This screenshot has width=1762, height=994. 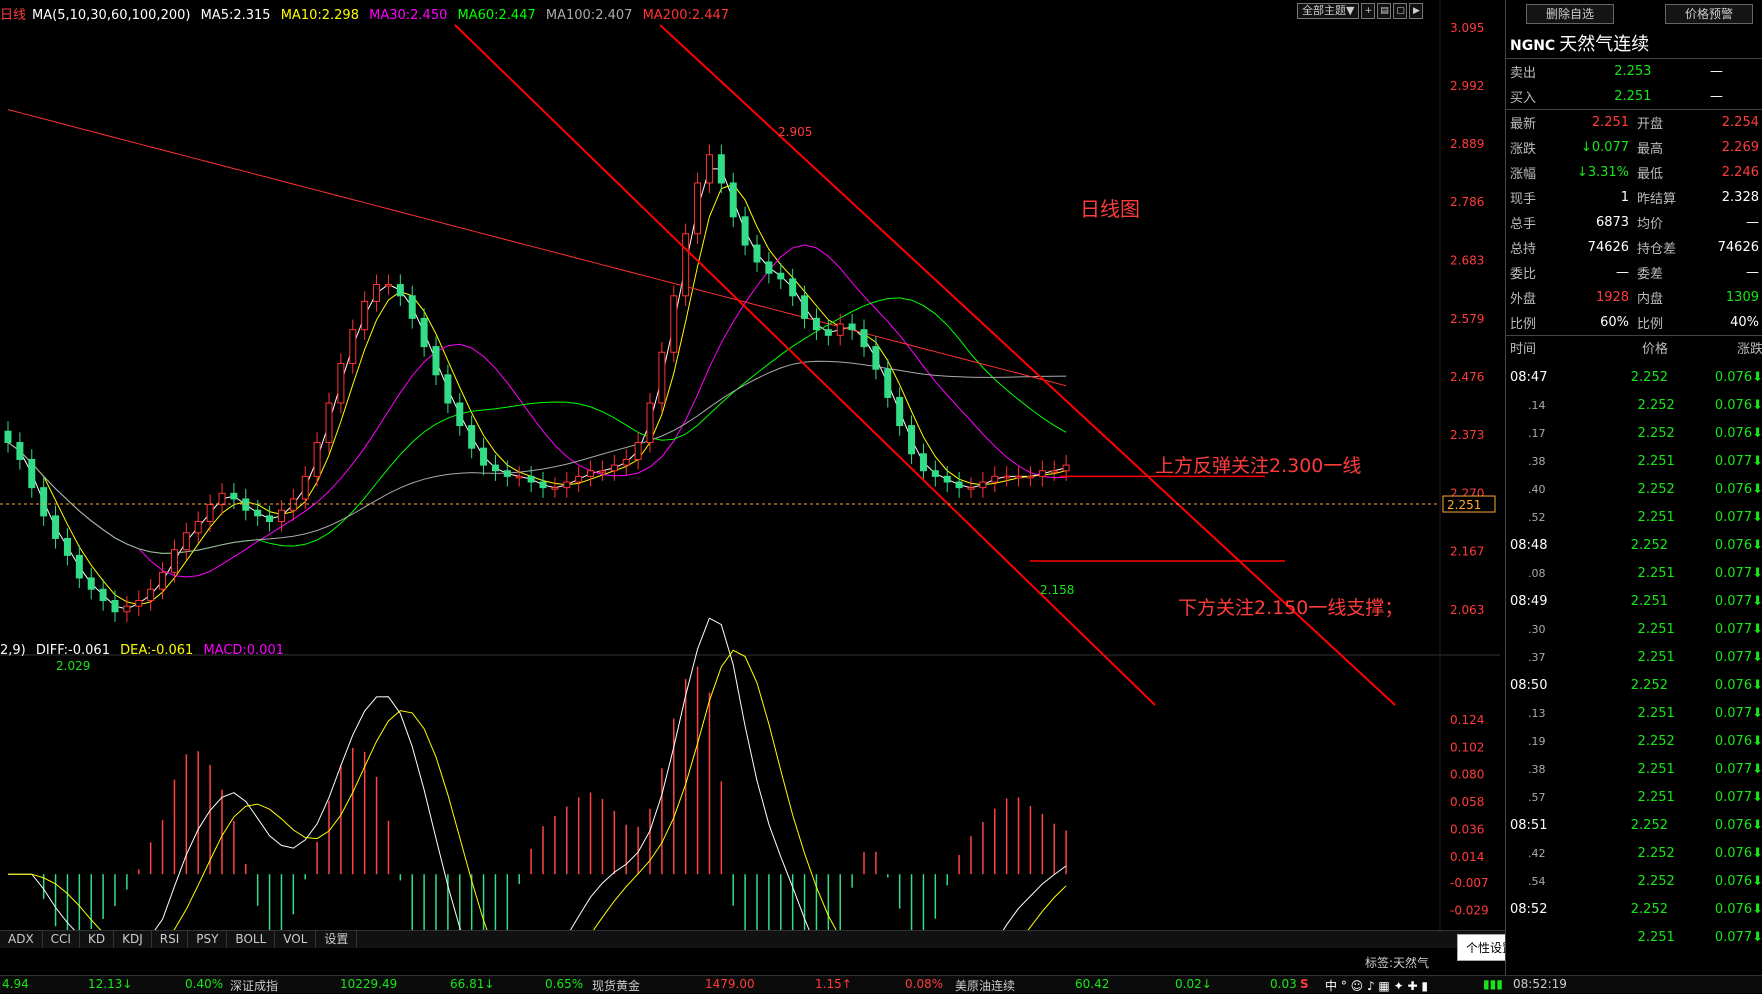 I want to click on tick-row: 08:52 2.252 0.076⬇, so click(x=1634, y=910).